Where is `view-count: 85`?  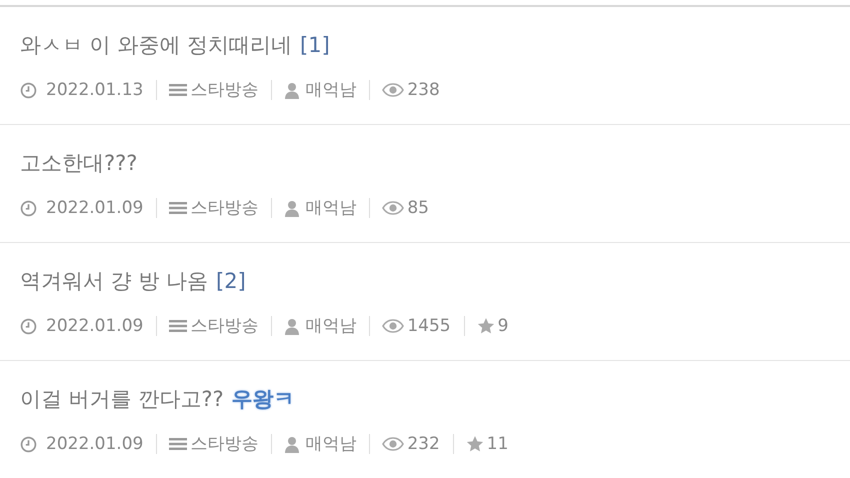 view-count: 85 is located at coordinates (418, 208).